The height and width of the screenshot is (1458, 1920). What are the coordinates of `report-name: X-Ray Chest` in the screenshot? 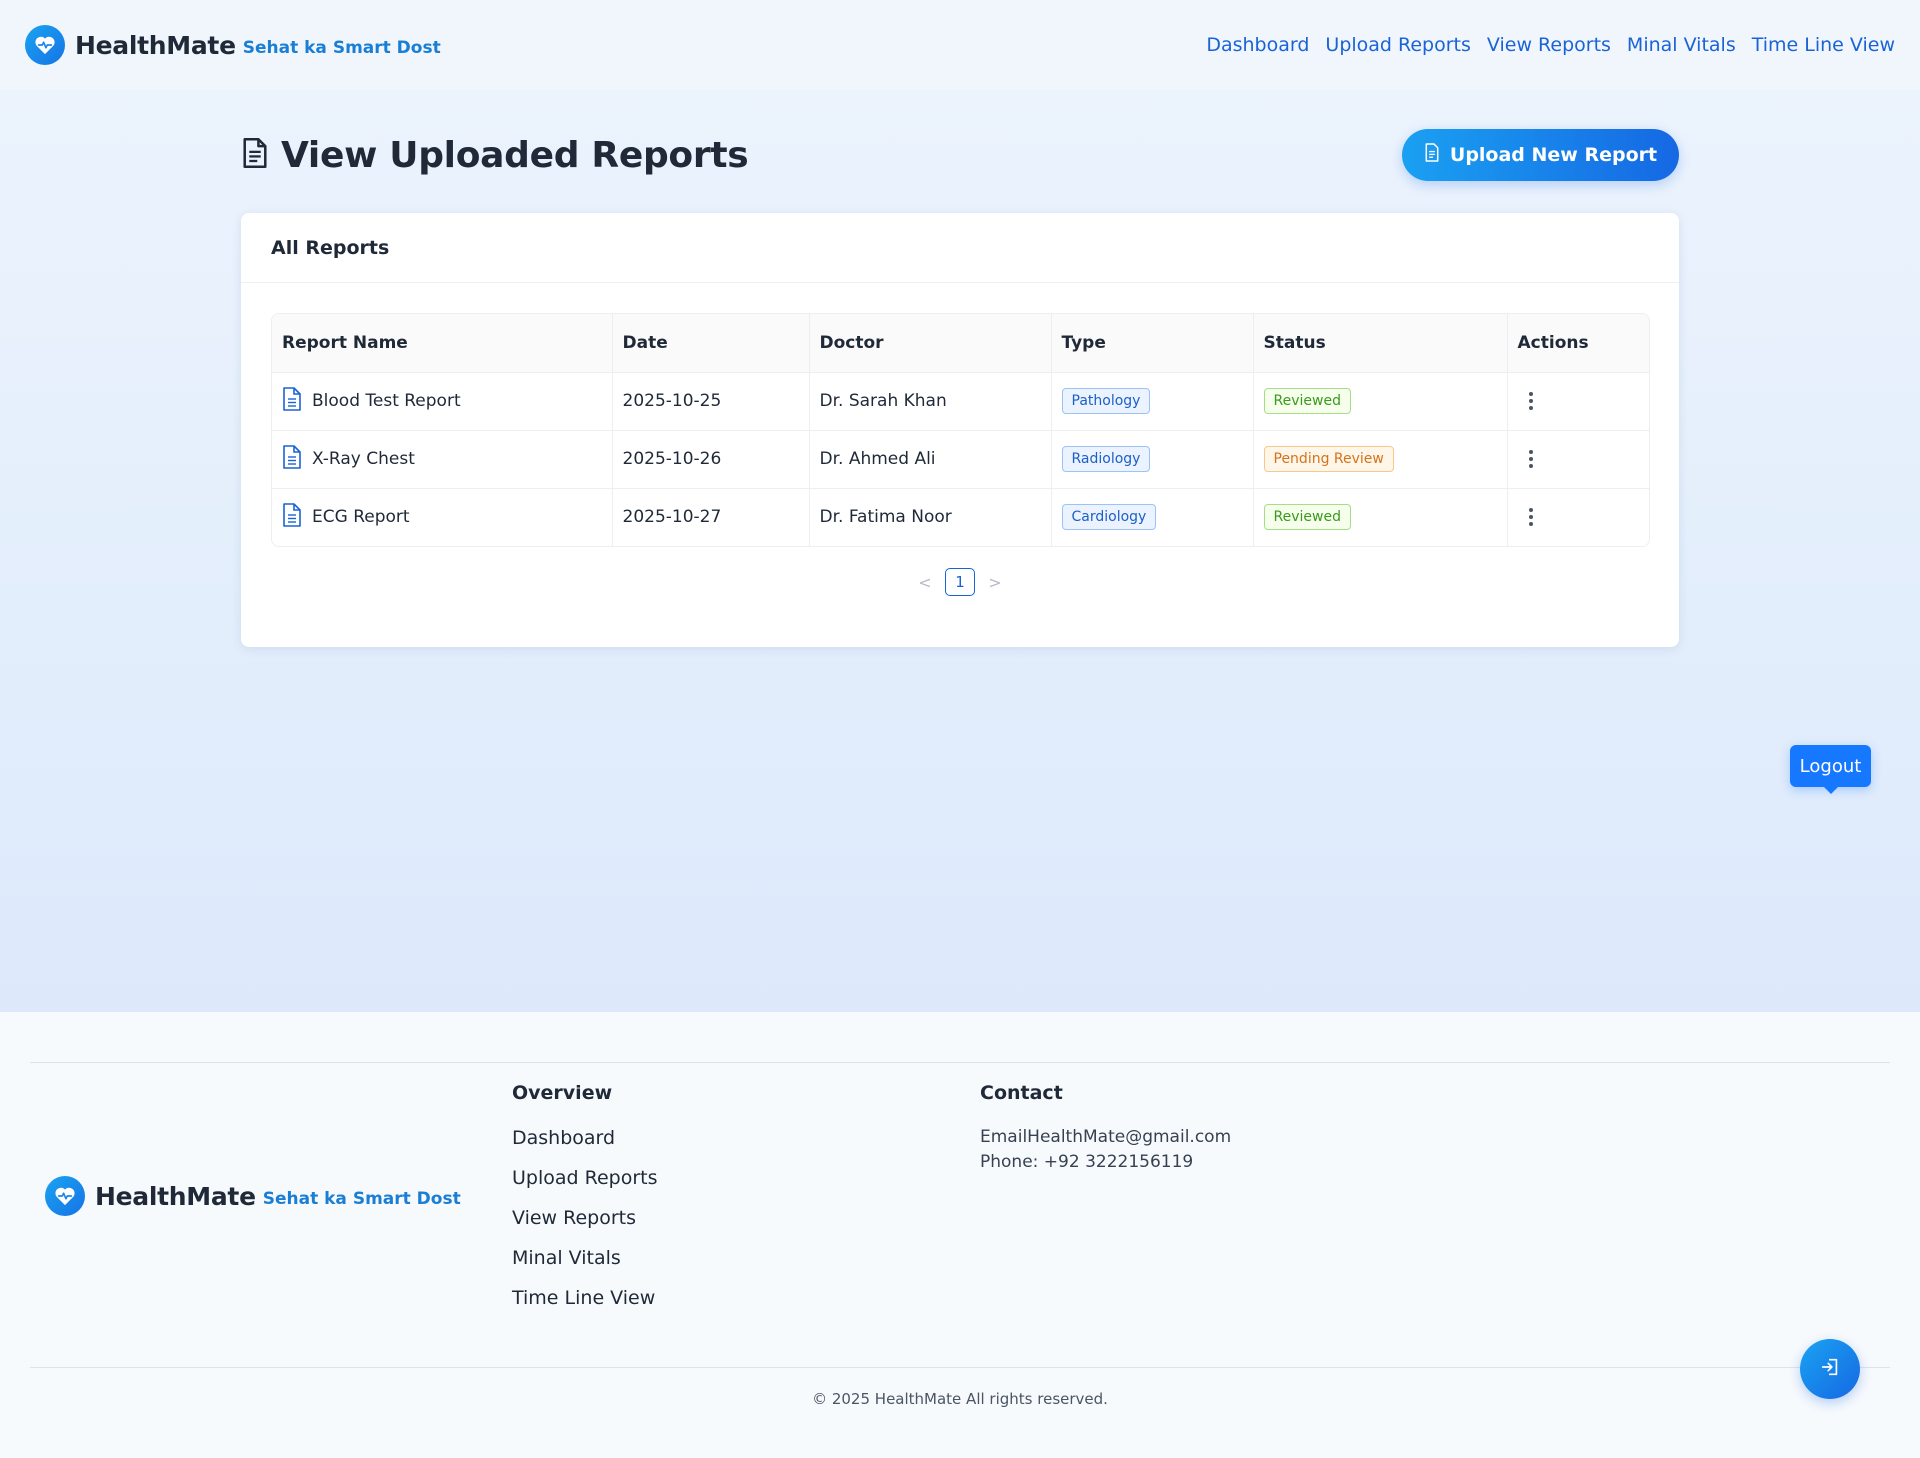 It's located at (363, 459).